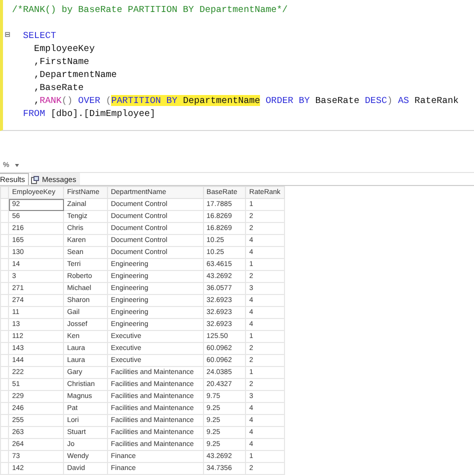  What do you see at coordinates (7, 34) in the screenshot?
I see `collapse-icon` at bounding box center [7, 34].